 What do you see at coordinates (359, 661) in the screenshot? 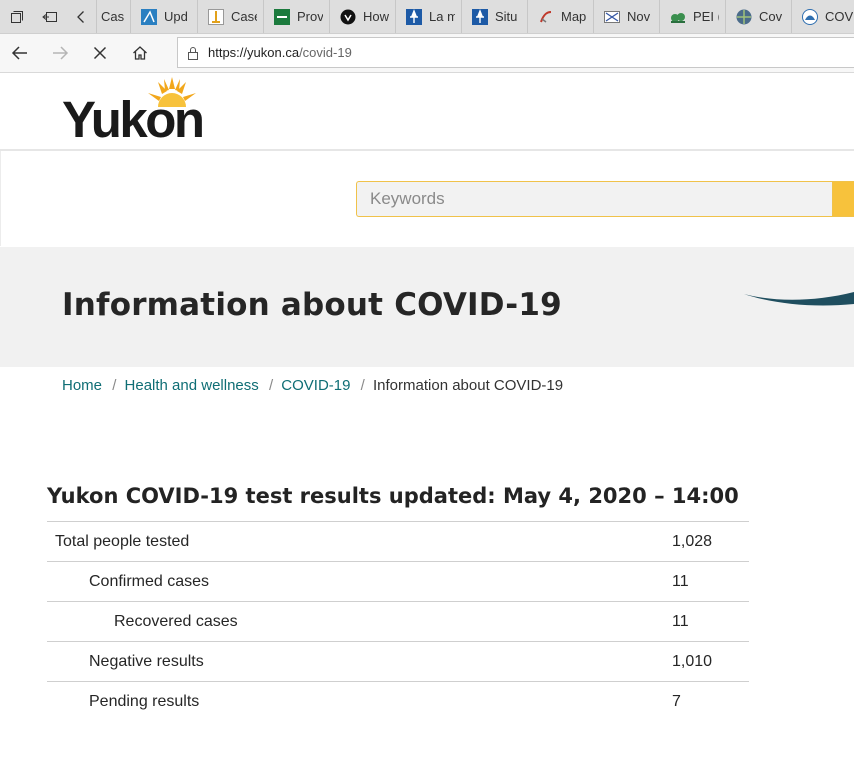
I see `row-label: Negative results` at bounding box center [359, 661].